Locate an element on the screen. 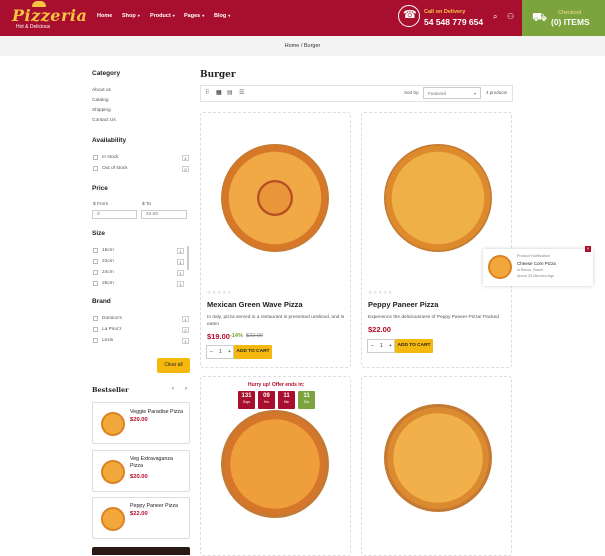 The image size is (605, 556). collection-title: Burger is located at coordinates (218, 75).